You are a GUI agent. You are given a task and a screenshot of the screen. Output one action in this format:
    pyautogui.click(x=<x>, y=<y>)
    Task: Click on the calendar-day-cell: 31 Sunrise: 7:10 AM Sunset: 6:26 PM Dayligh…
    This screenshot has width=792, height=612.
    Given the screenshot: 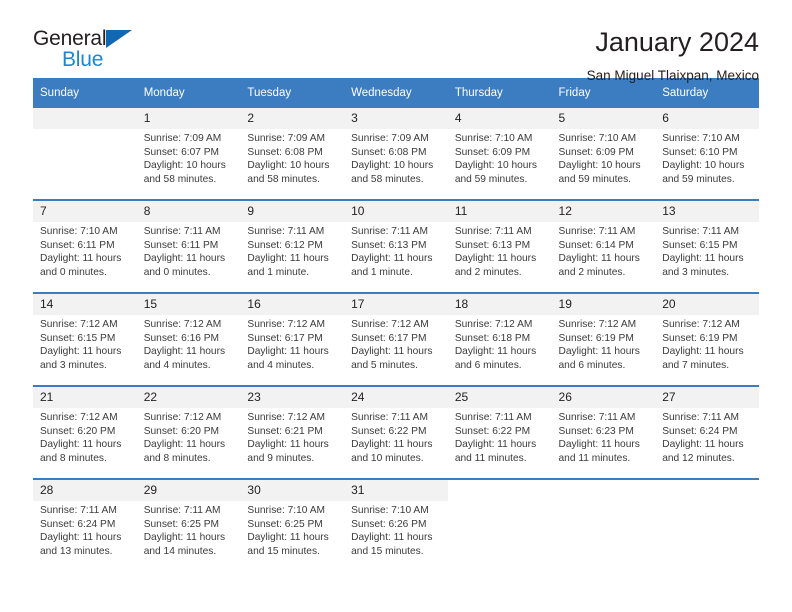 What is the action you would take?
    pyautogui.click(x=396, y=524)
    